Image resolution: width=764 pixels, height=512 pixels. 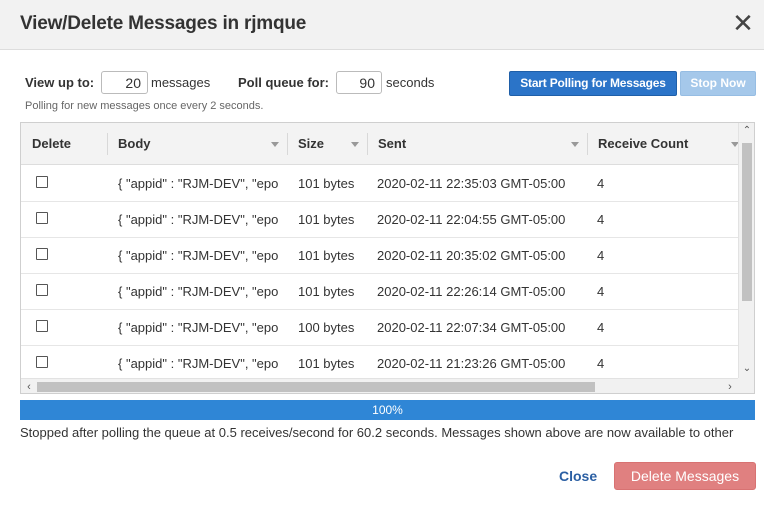 What do you see at coordinates (197, 144) in the screenshot?
I see `column-body: Body` at bounding box center [197, 144].